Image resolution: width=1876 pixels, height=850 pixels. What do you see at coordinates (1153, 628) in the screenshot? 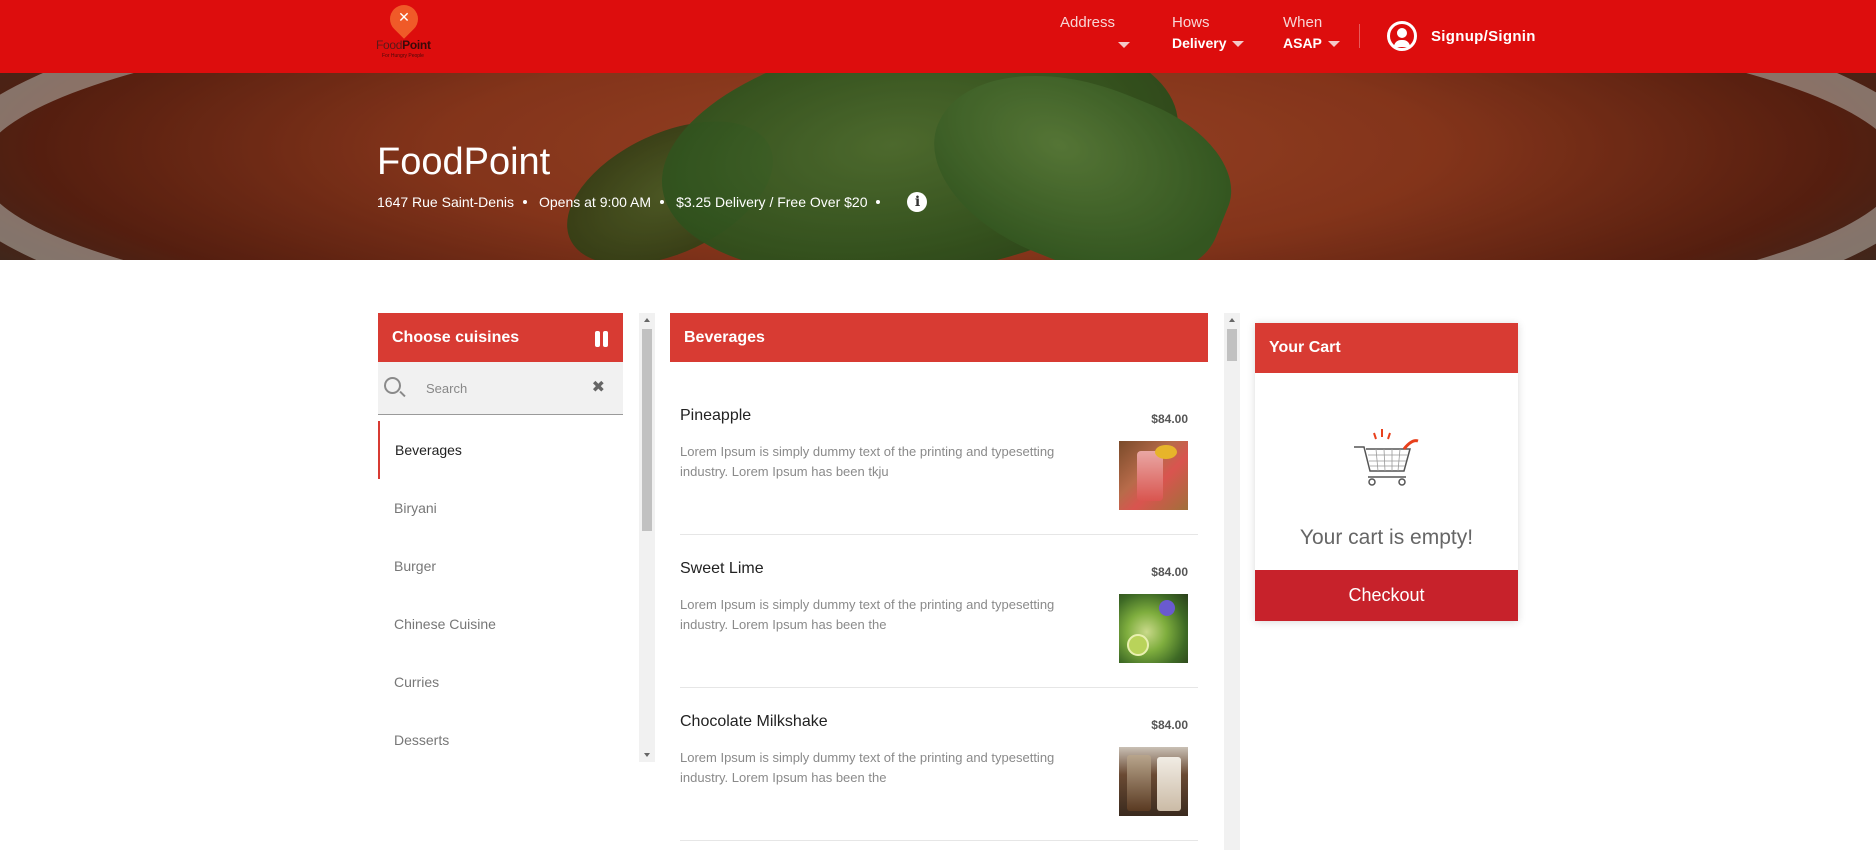
I see `sweet-lime-drink-image` at bounding box center [1153, 628].